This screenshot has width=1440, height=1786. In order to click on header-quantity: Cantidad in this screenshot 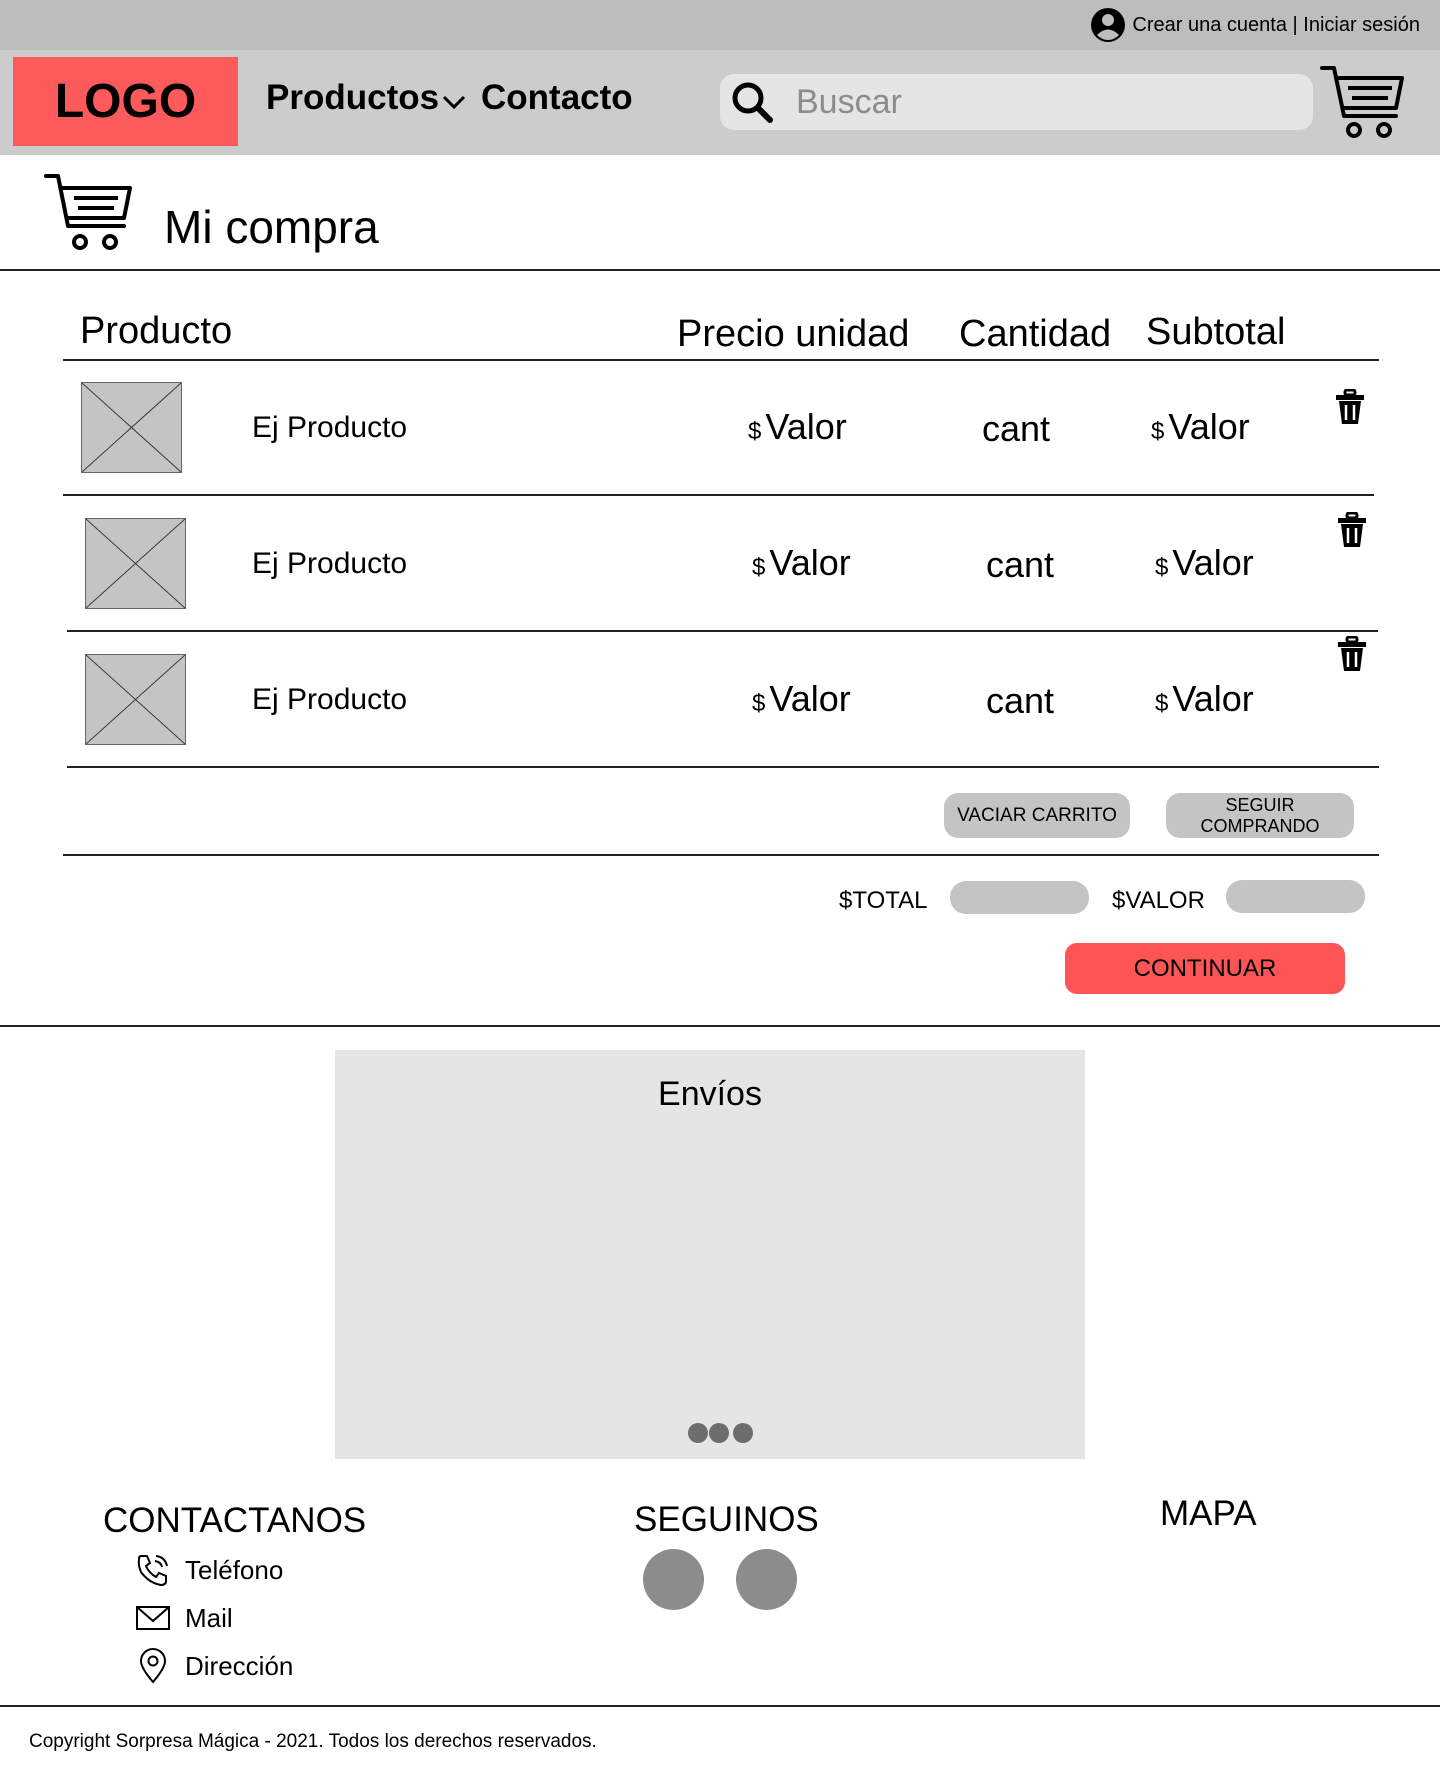, I will do `click(1035, 334)`.